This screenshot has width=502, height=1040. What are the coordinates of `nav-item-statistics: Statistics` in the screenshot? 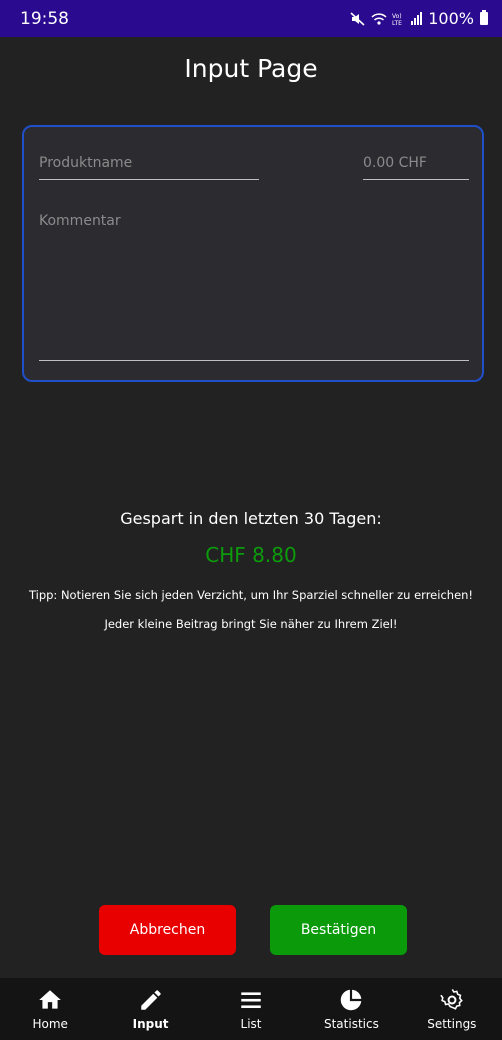 It's located at (351, 1009).